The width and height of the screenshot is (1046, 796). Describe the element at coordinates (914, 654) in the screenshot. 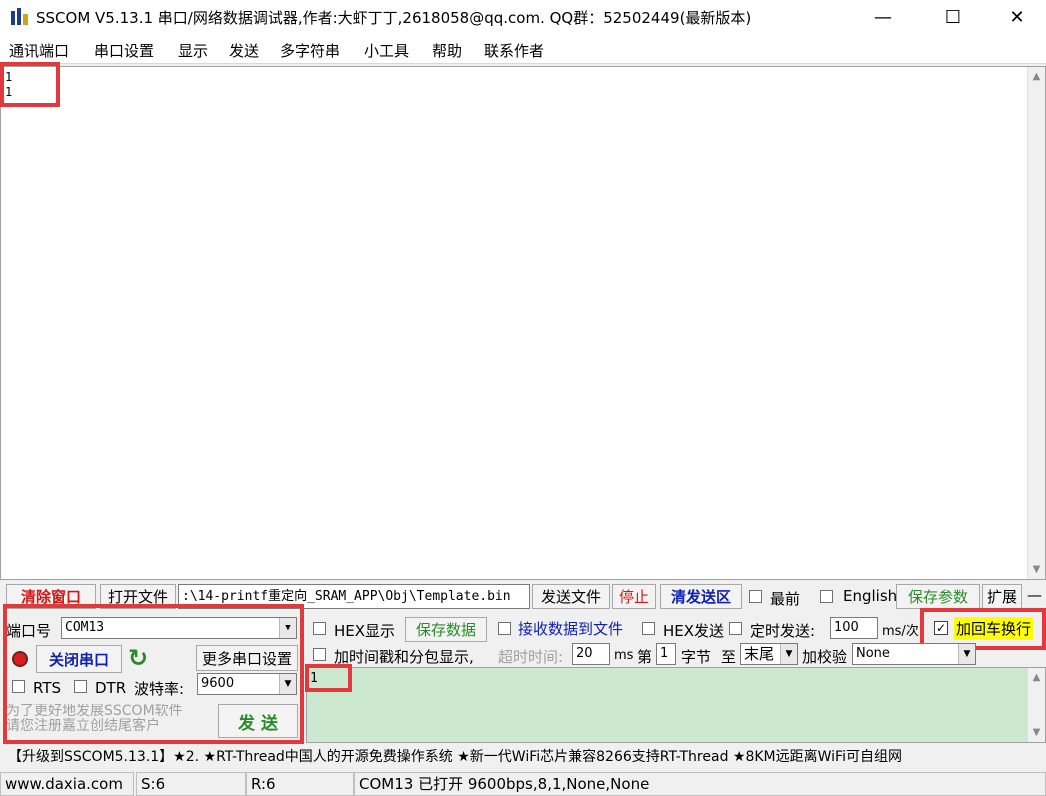

I see `checksum-select: None ▼` at that location.